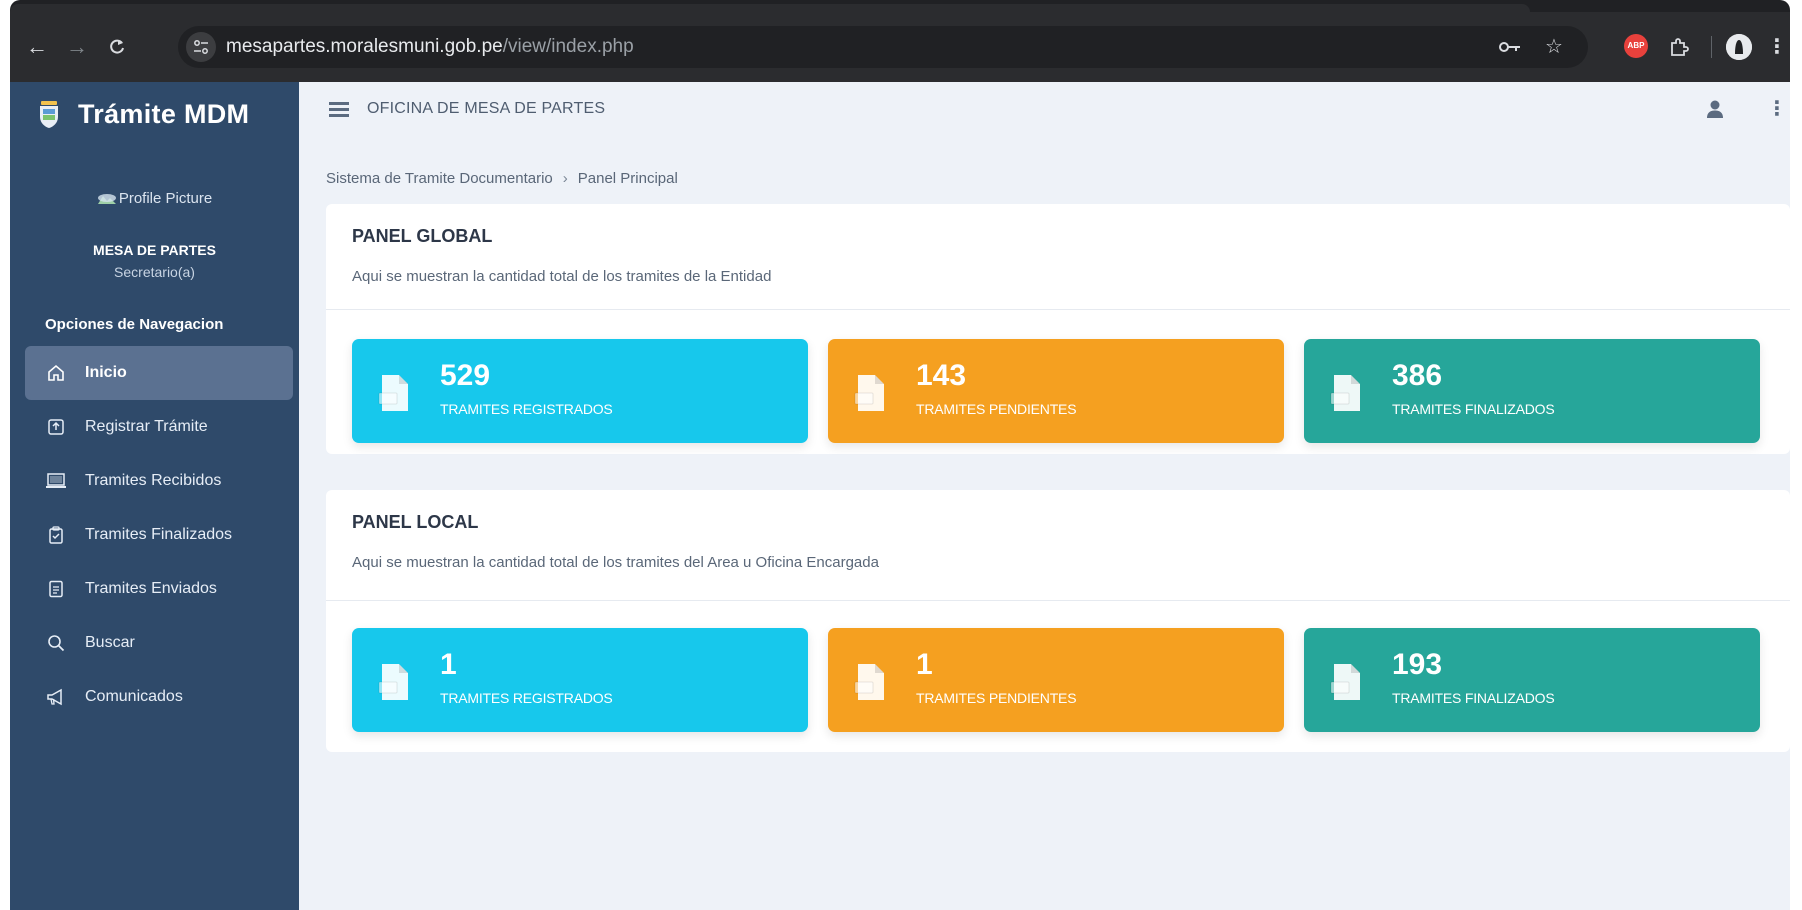 This screenshot has height=910, width=1802. Describe the element at coordinates (770, 8) in the screenshot. I see `browser-active-tab` at that location.